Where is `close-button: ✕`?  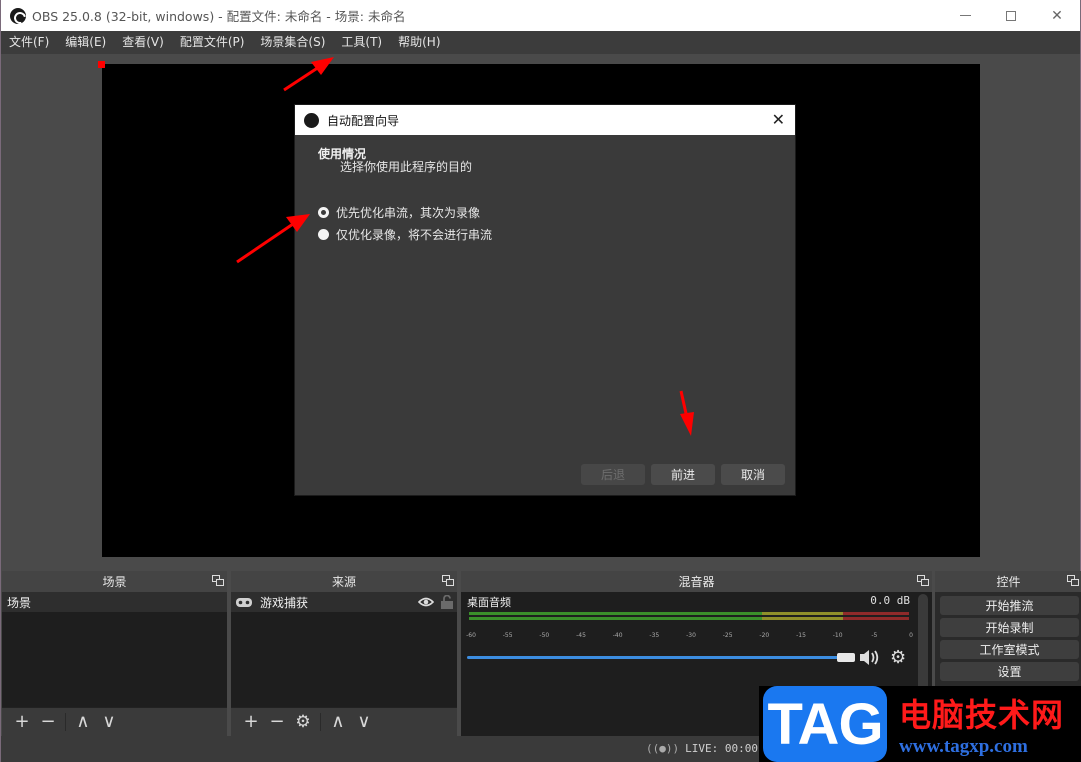 close-button: ✕ is located at coordinates (1057, 15).